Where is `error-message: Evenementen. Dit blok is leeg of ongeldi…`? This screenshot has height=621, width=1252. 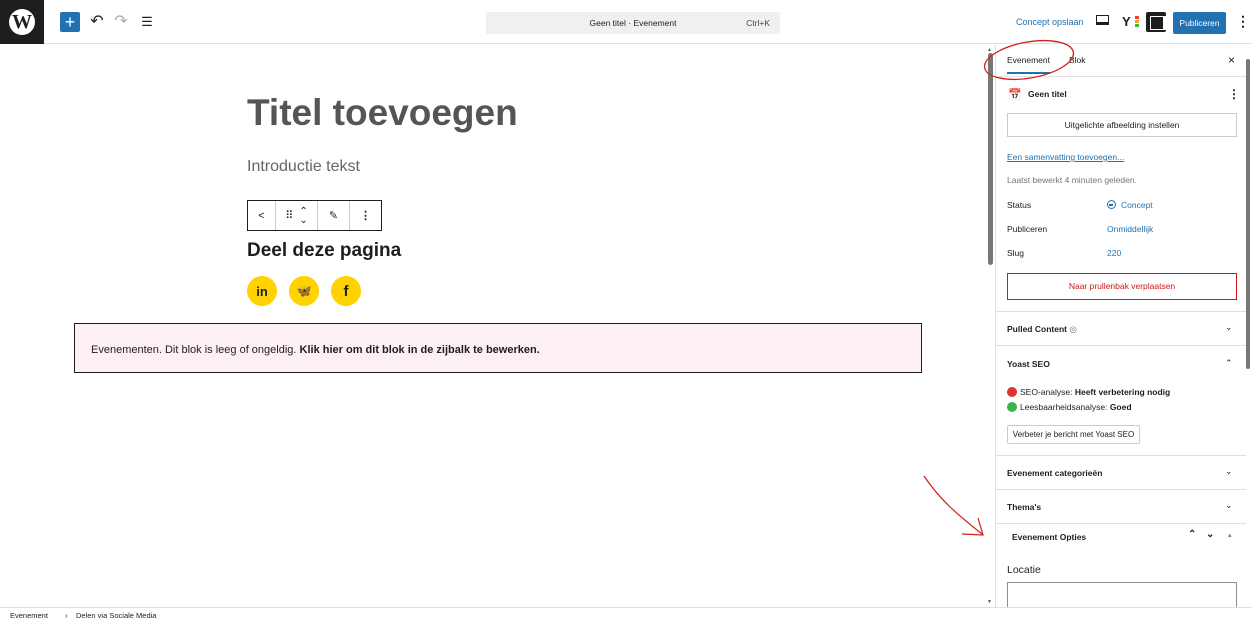 error-message: Evenementen. Dit blok is leeg of ongeldi… is located at coordinates (315, 350).